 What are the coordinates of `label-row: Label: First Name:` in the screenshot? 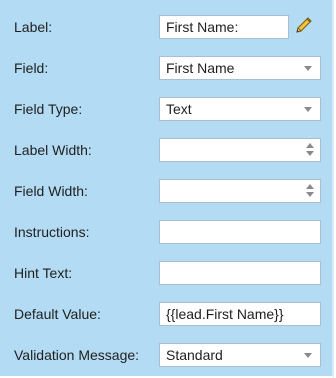 It's located at (166, 27).